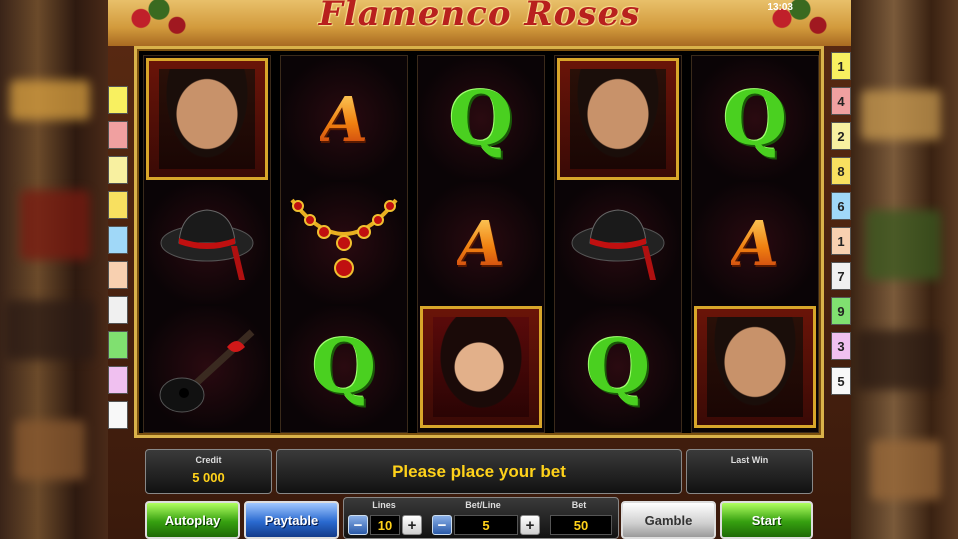 The image size is (958, 539). Describe the element at coordinates (358, 525) in the screenshot. I see `lines-decrease-button: −` at that location.